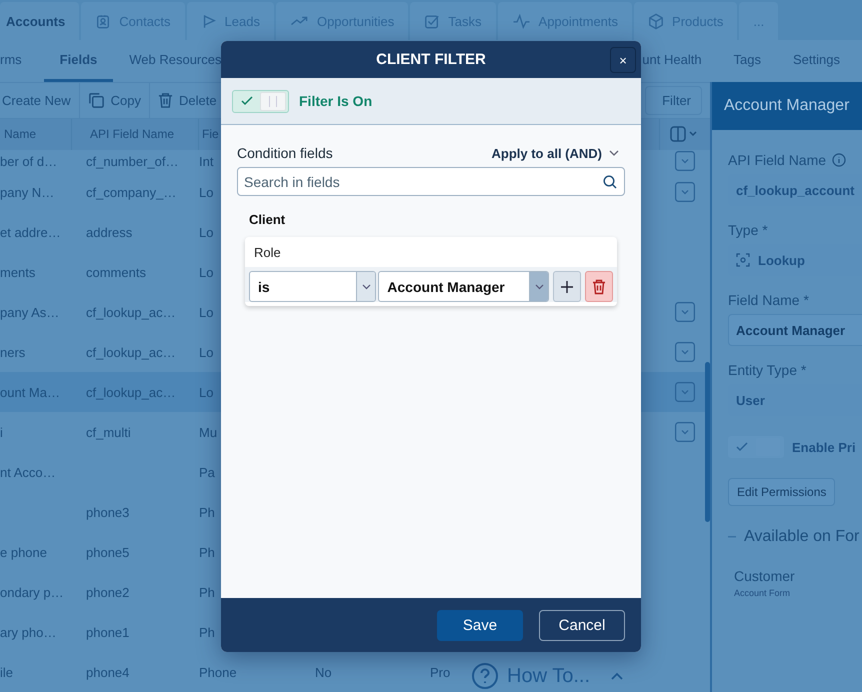 Image resolution: width=862 pixels, height=692 pixels. What do you see at coordinates (40, 100) in the screenshot?
I see `toolbar-button: Create New` at bounding box center [40, 100].